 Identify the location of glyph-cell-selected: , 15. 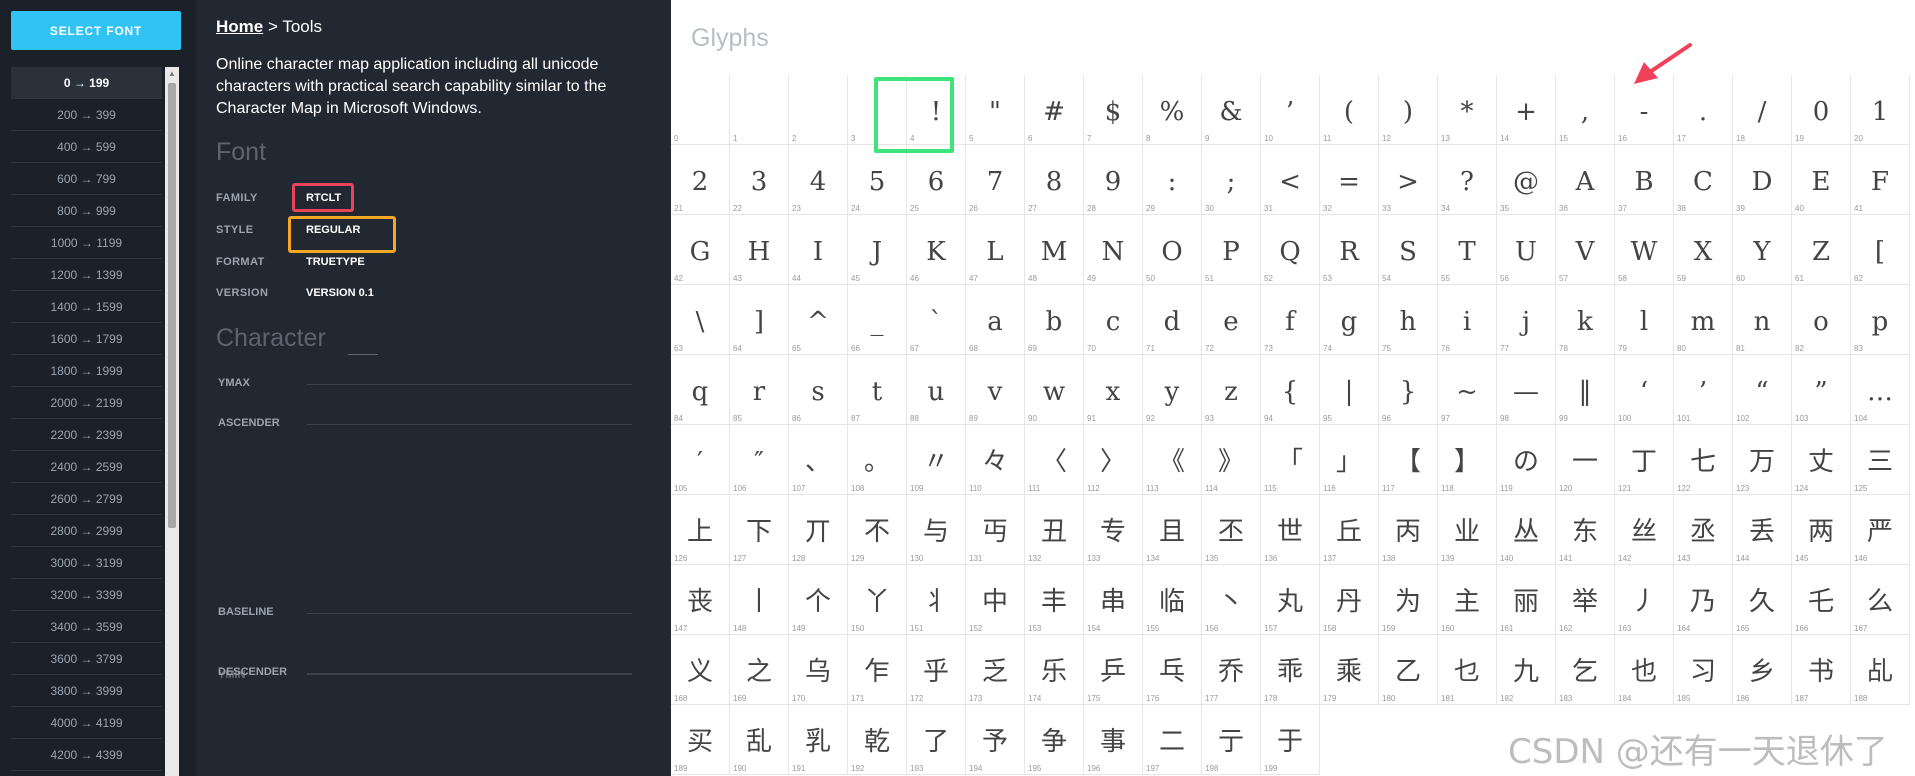
(1585, 110).